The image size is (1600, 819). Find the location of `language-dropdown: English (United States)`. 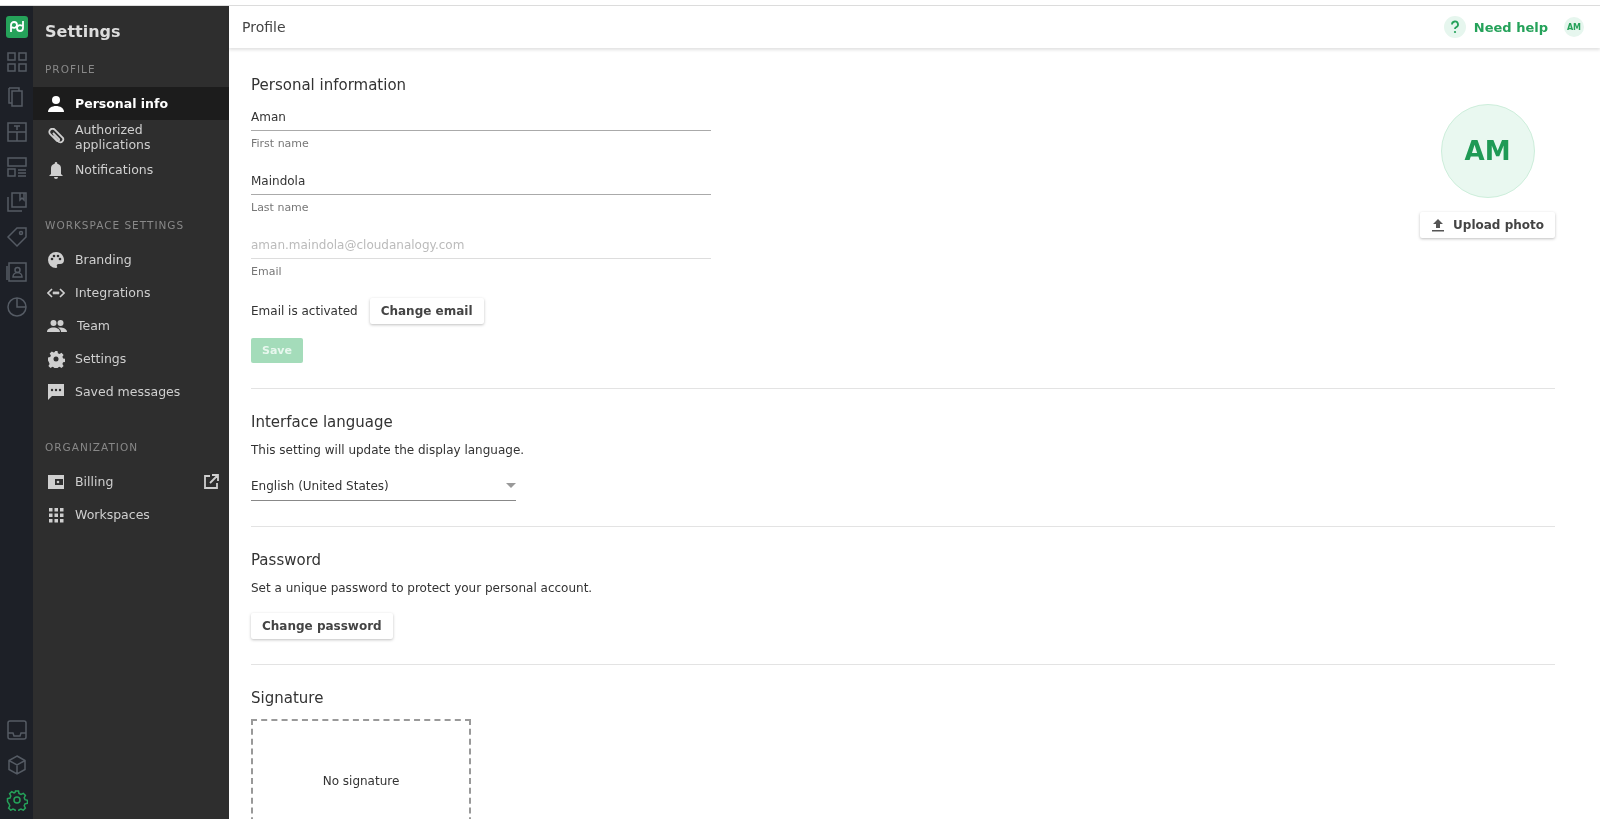

language-dropdown: English (United States) is located at coordinates (383, 488).